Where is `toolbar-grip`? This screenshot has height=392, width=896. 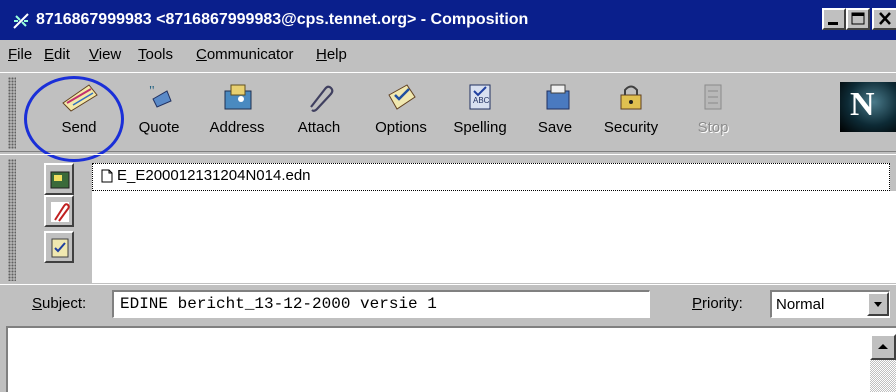
toolbar-grip is located at coordinates (12, 113).